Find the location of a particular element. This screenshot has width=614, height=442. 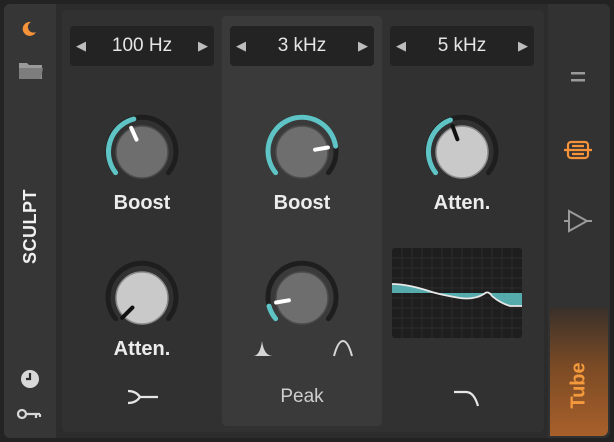

amp-mode-icon is located at coordinates (578, 221).